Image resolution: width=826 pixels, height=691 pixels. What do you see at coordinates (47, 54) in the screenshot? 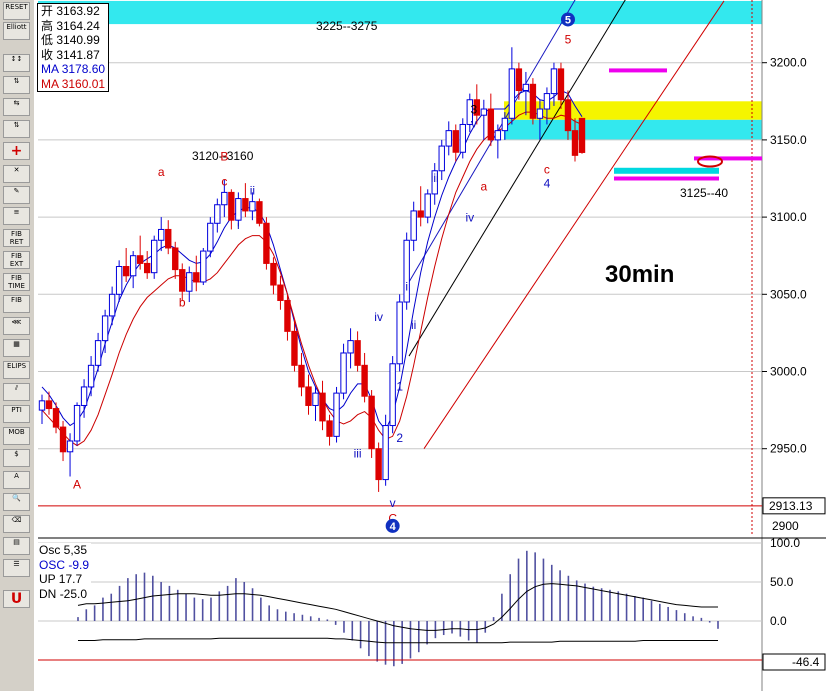
I see `close-label: 收` at bounding box center [47, 54].